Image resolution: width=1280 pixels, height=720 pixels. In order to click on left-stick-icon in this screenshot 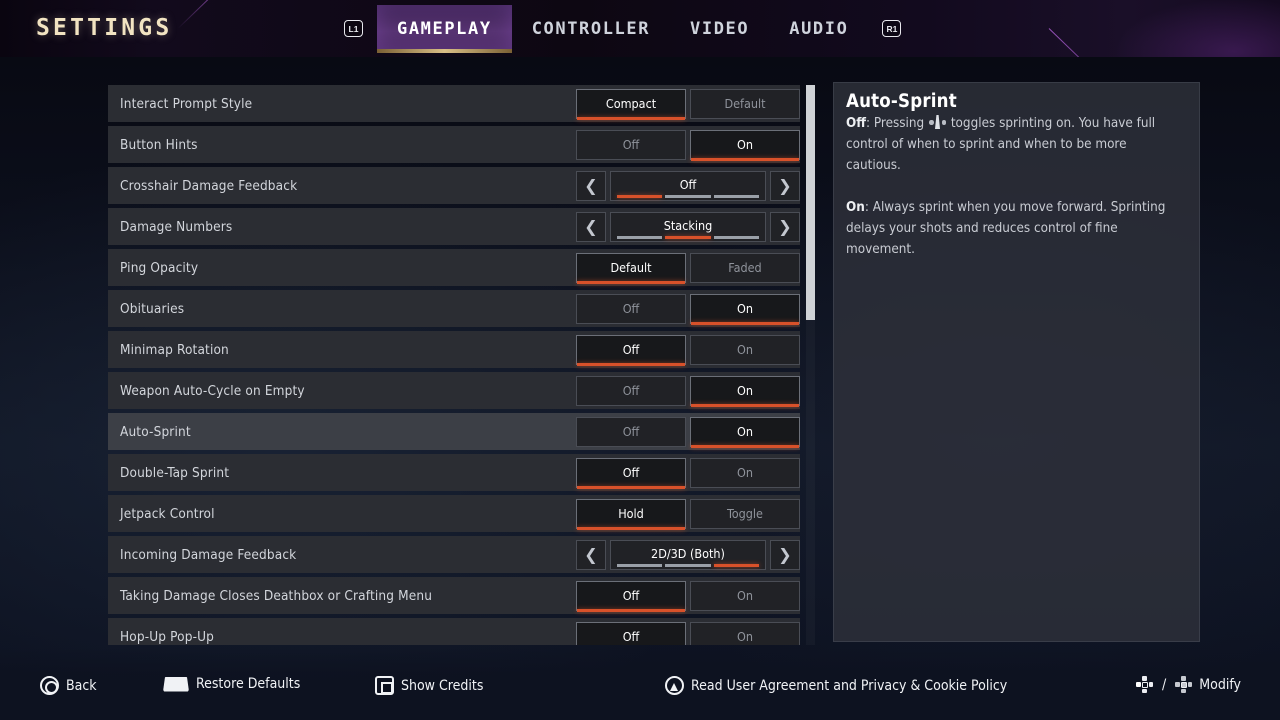, I will do `click(938, 122)`.